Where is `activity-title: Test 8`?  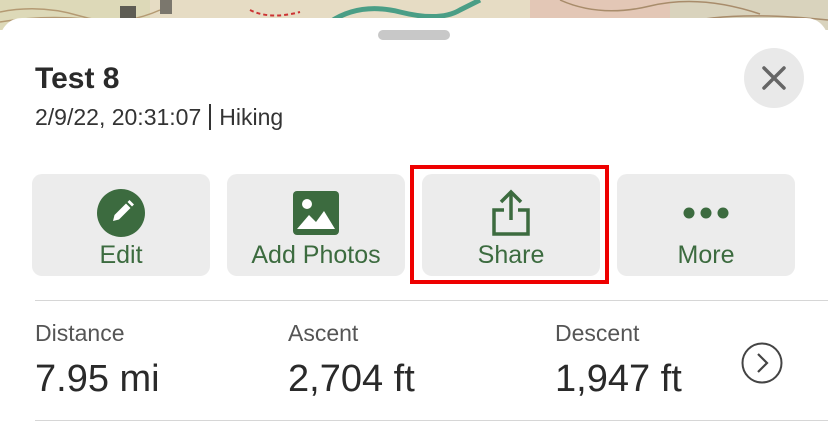 activity-title: Test 8 is located at coordinates (77, 78).